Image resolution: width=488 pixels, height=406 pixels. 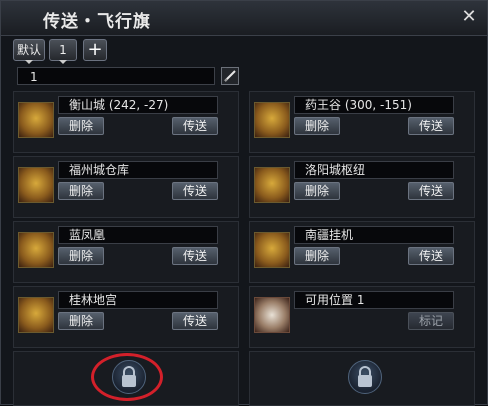 What do you see at coordinates (126, 187) in the screenshot?
I see `location-card: 福州城仓库 删除 传送` at bounding box center [126, 187].